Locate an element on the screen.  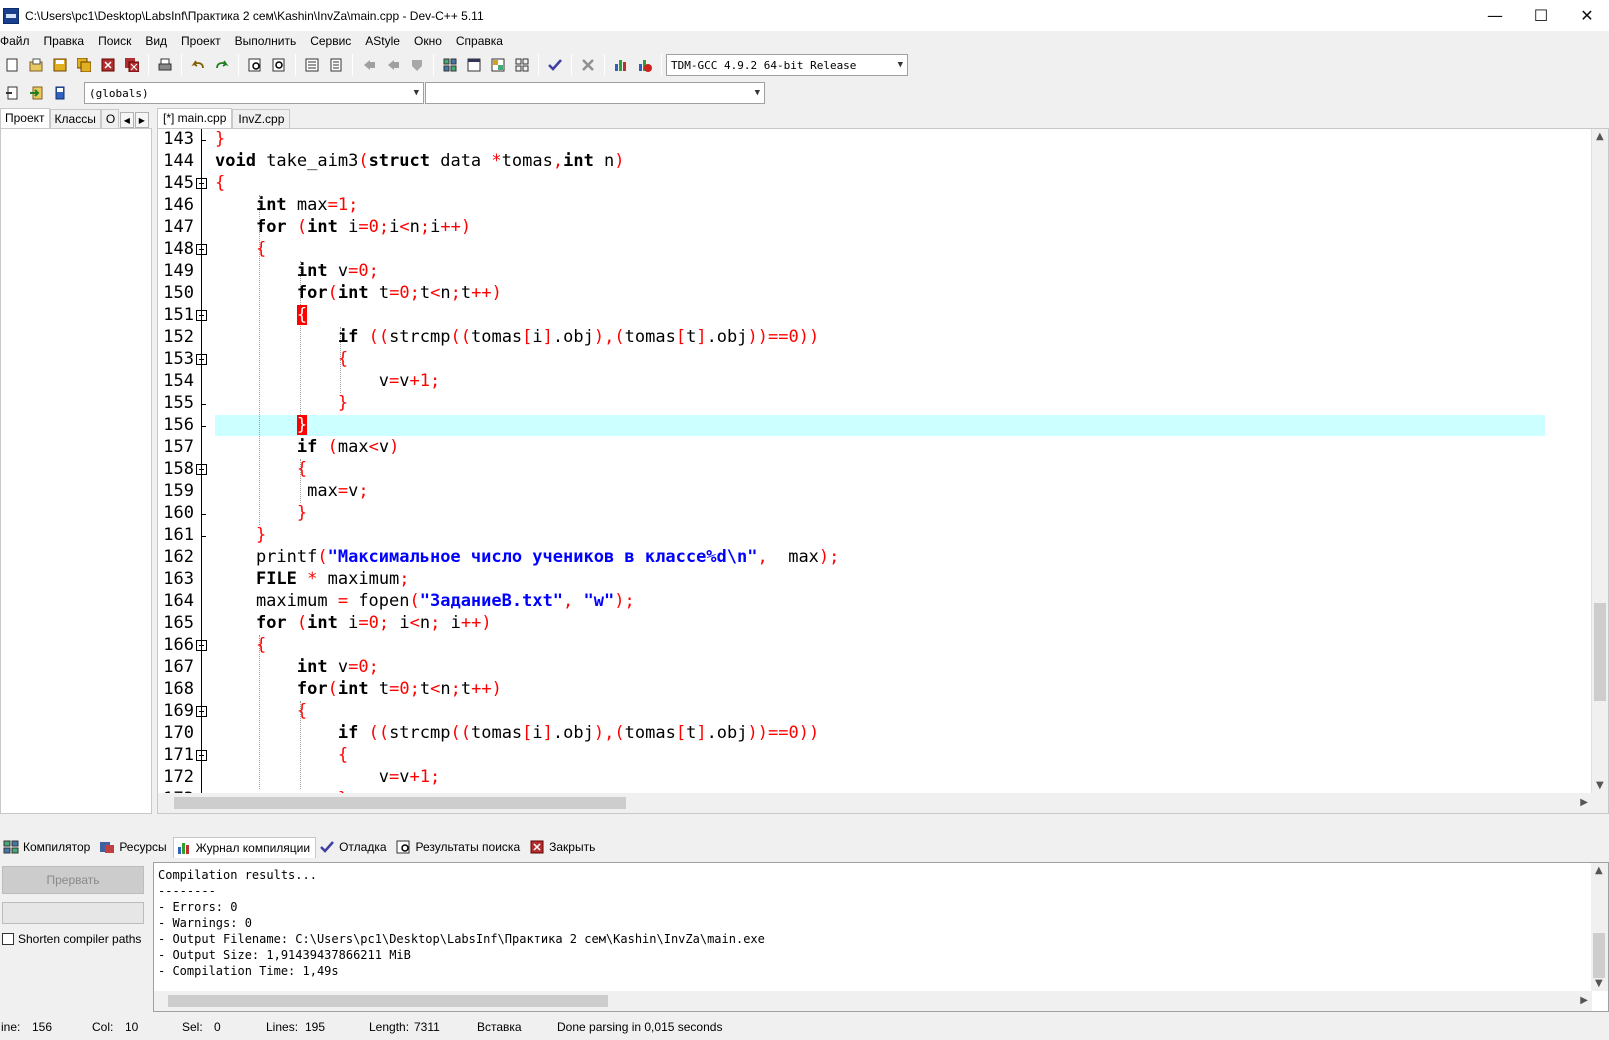
tab-debug-panel: Отладка is located at coordinates (354, 847).